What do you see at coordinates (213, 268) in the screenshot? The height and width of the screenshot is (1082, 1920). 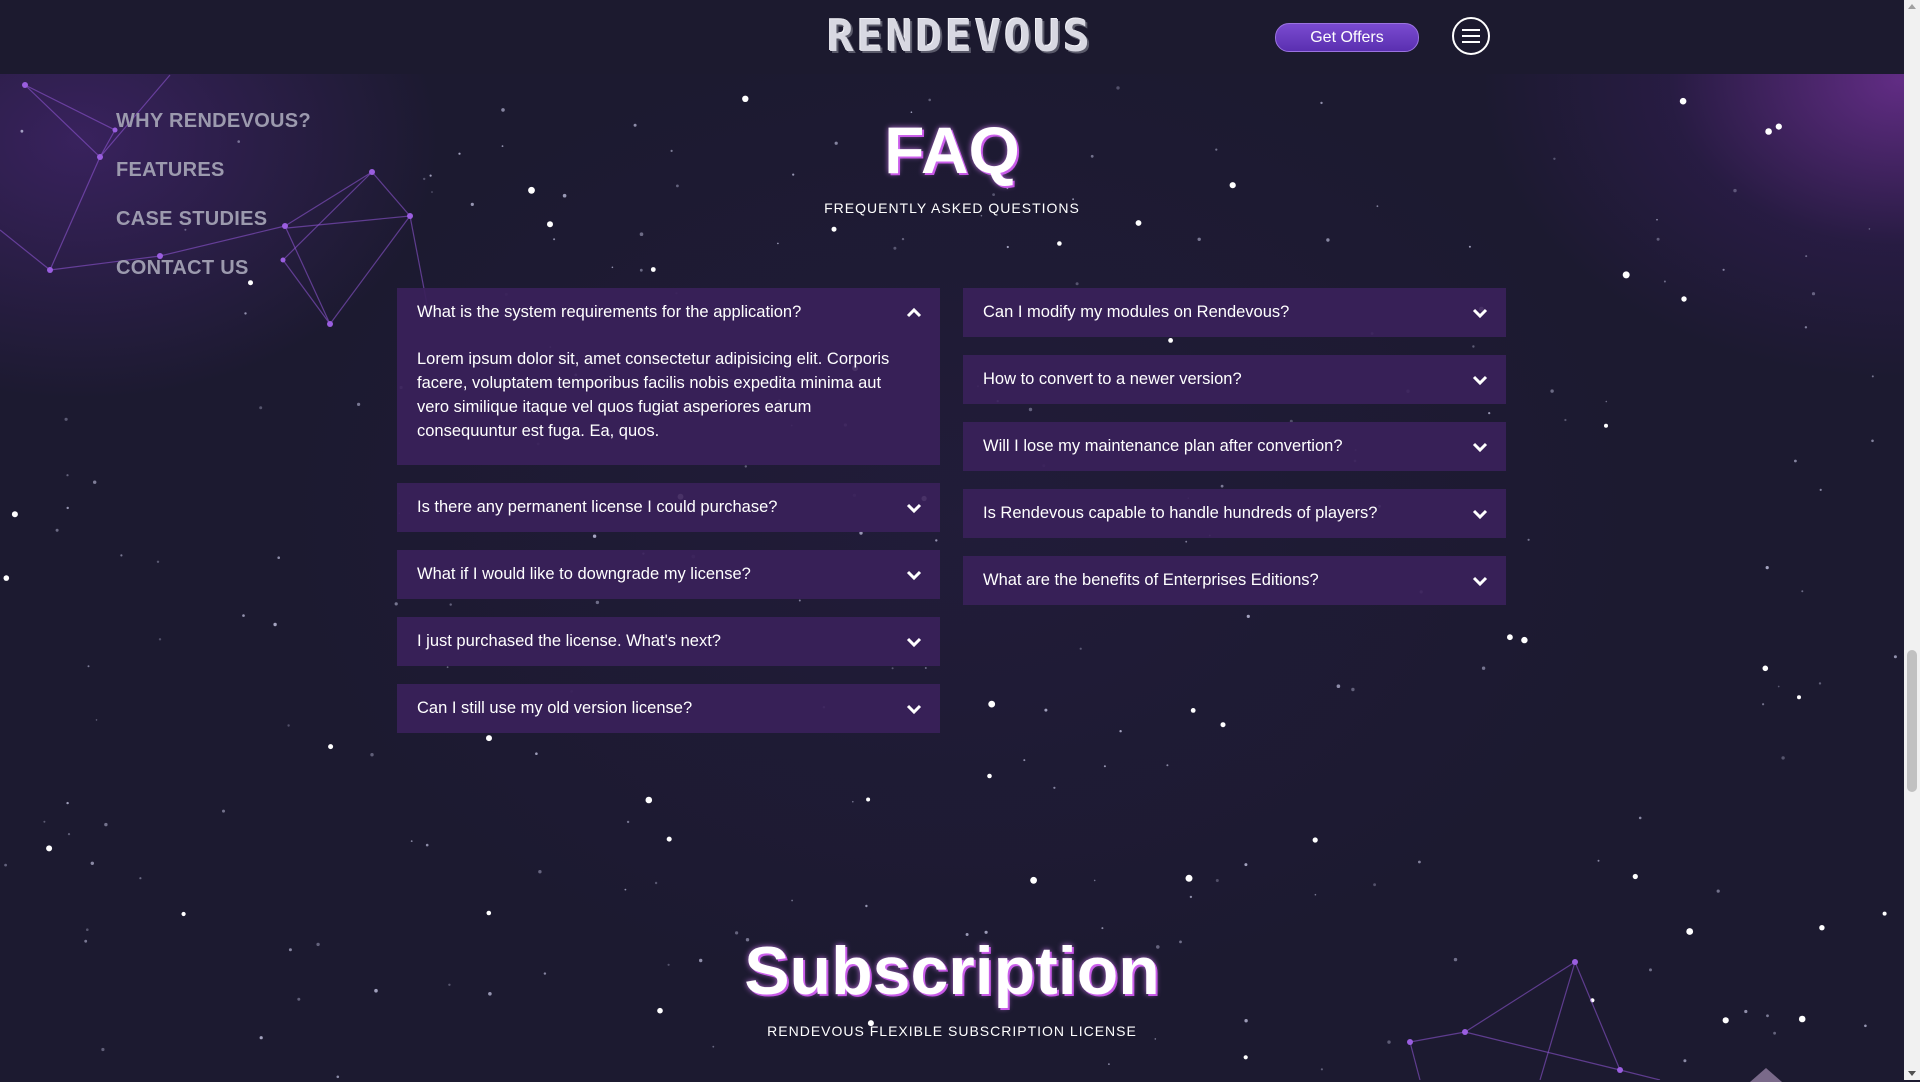 I see `nav-item-contact-us: CONTACT US` at bounding box center [213, 268].